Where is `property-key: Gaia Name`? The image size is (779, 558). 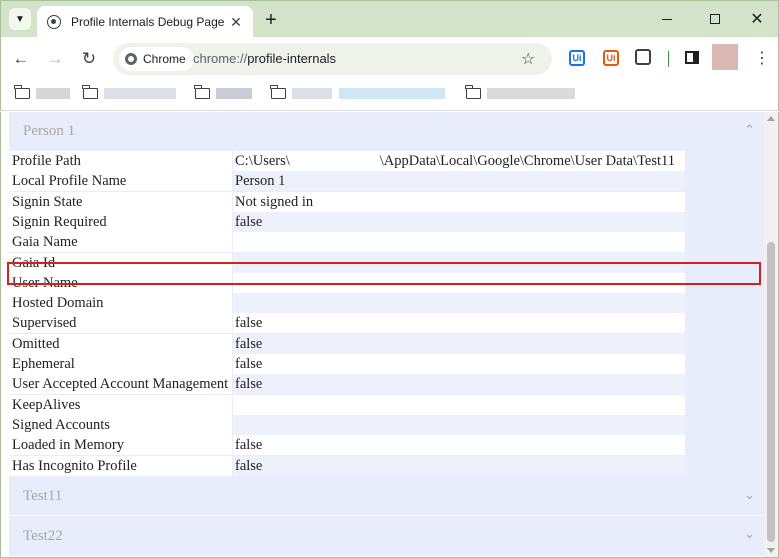
property-key: Gaia Name is located at coordinates (120, 242).